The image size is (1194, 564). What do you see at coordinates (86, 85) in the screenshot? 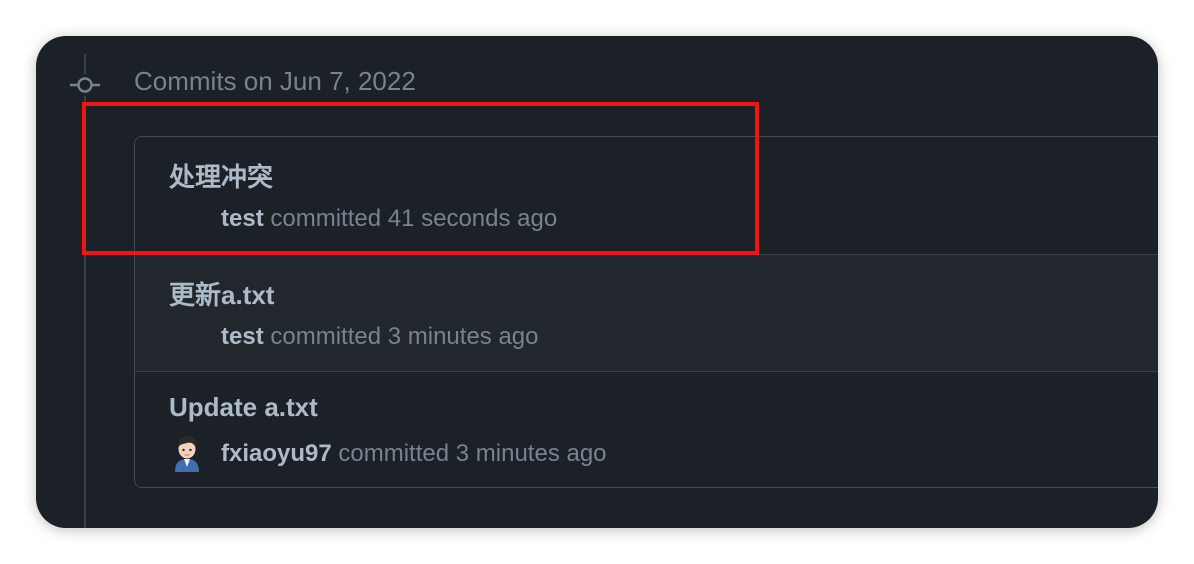
I see `git-commit-icon` at bounding box center [86, 85].